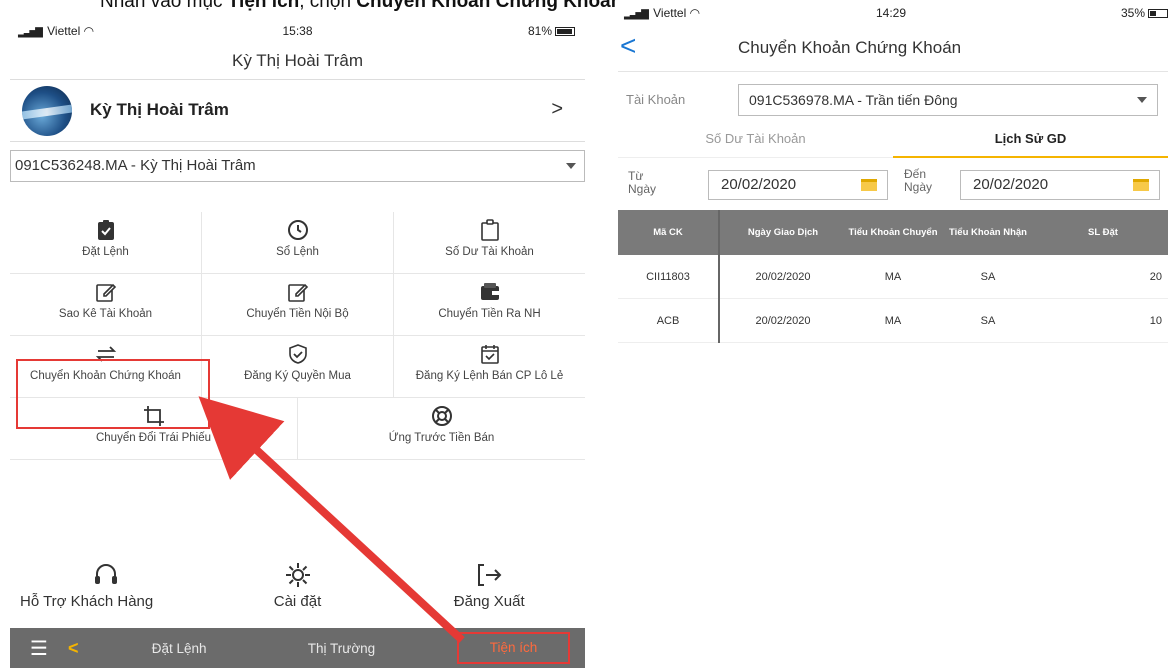 The image size is (1168, 668). What do you see at coordinates (47, 111) in the screenshot?
I see `avatar` at bounding box center [47, 111].